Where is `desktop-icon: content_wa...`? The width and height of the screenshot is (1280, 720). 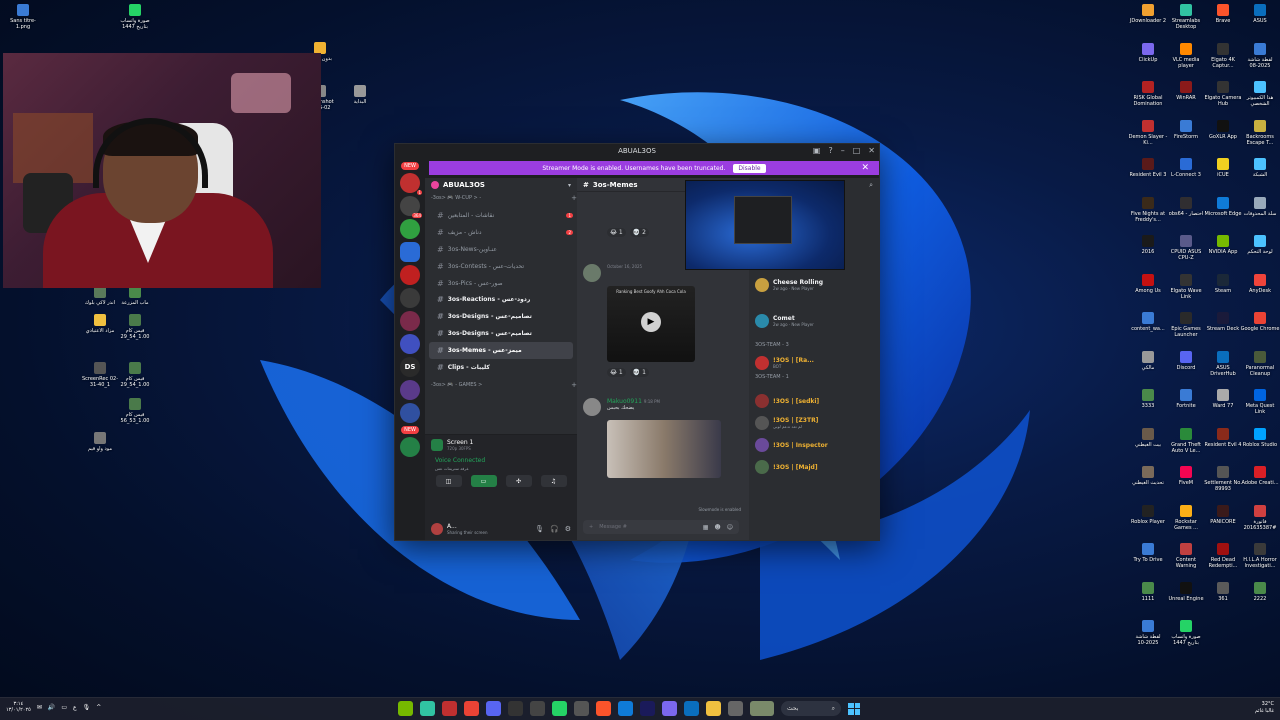
desktop-icon: content_wa... is located at coordinates (1148, 322).